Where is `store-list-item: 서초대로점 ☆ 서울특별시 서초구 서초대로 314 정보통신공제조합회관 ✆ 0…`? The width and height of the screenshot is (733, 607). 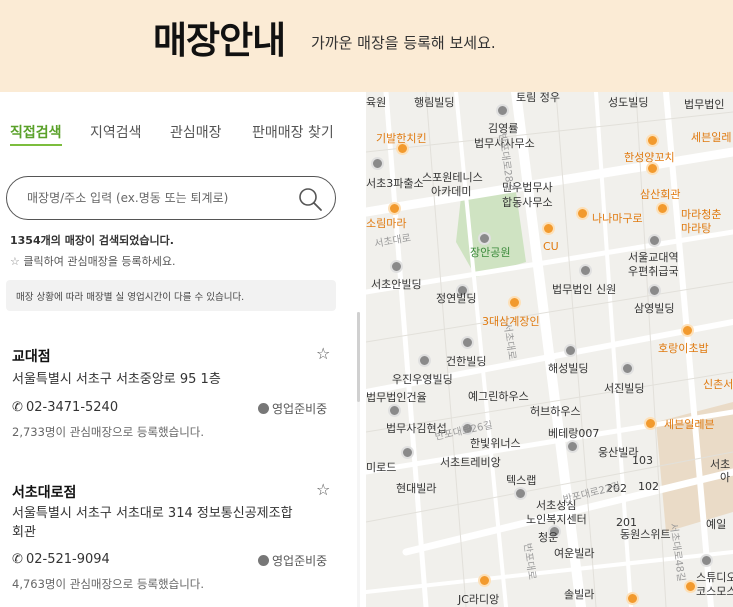
store-list-item: 서초대로점 ☆ 서울특별시 서초구 서초대로 314 정보통신공제조합회관 ✆ 0… is located at coordinates (172, 541).